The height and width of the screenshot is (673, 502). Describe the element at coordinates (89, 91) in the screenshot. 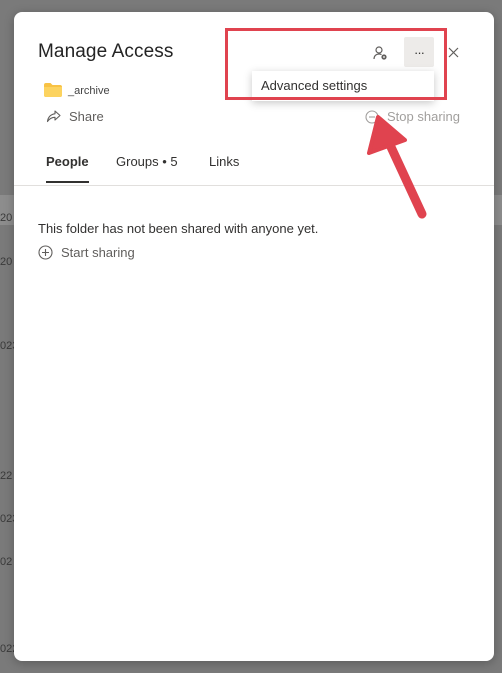

I see `folder-name: _archive` at that location.